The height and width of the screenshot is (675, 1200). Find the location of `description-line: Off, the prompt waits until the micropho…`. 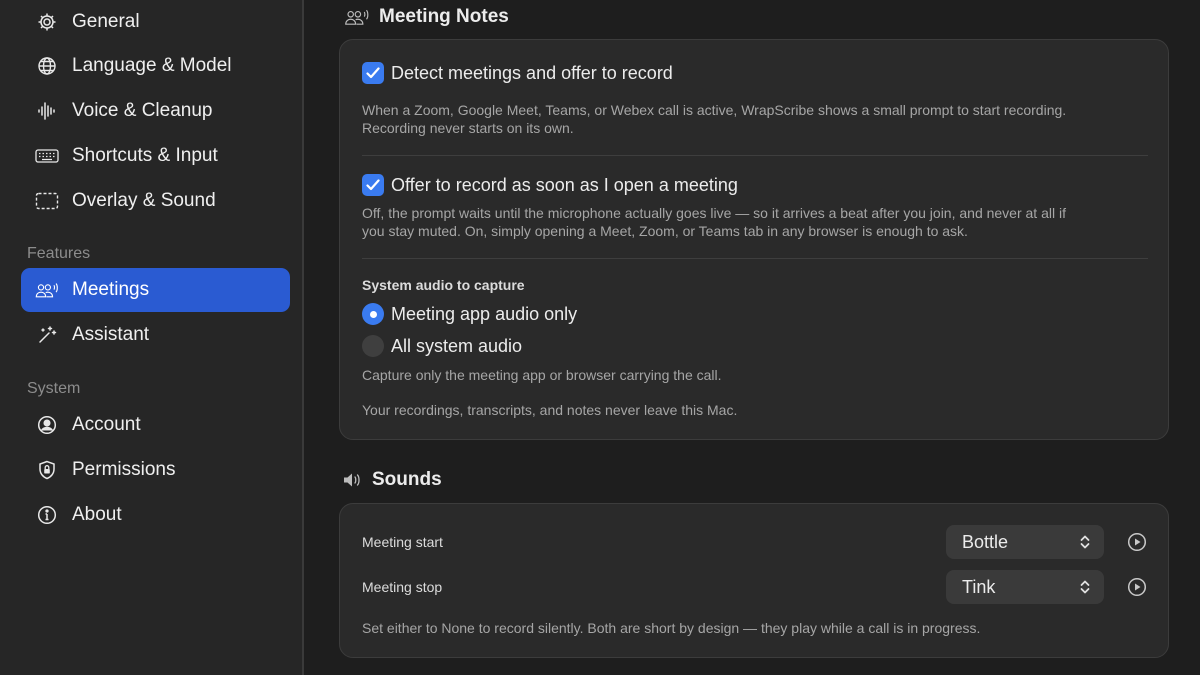

description-line: Off, the prompt waits until the micropho… is located at coordinates (714, 213).